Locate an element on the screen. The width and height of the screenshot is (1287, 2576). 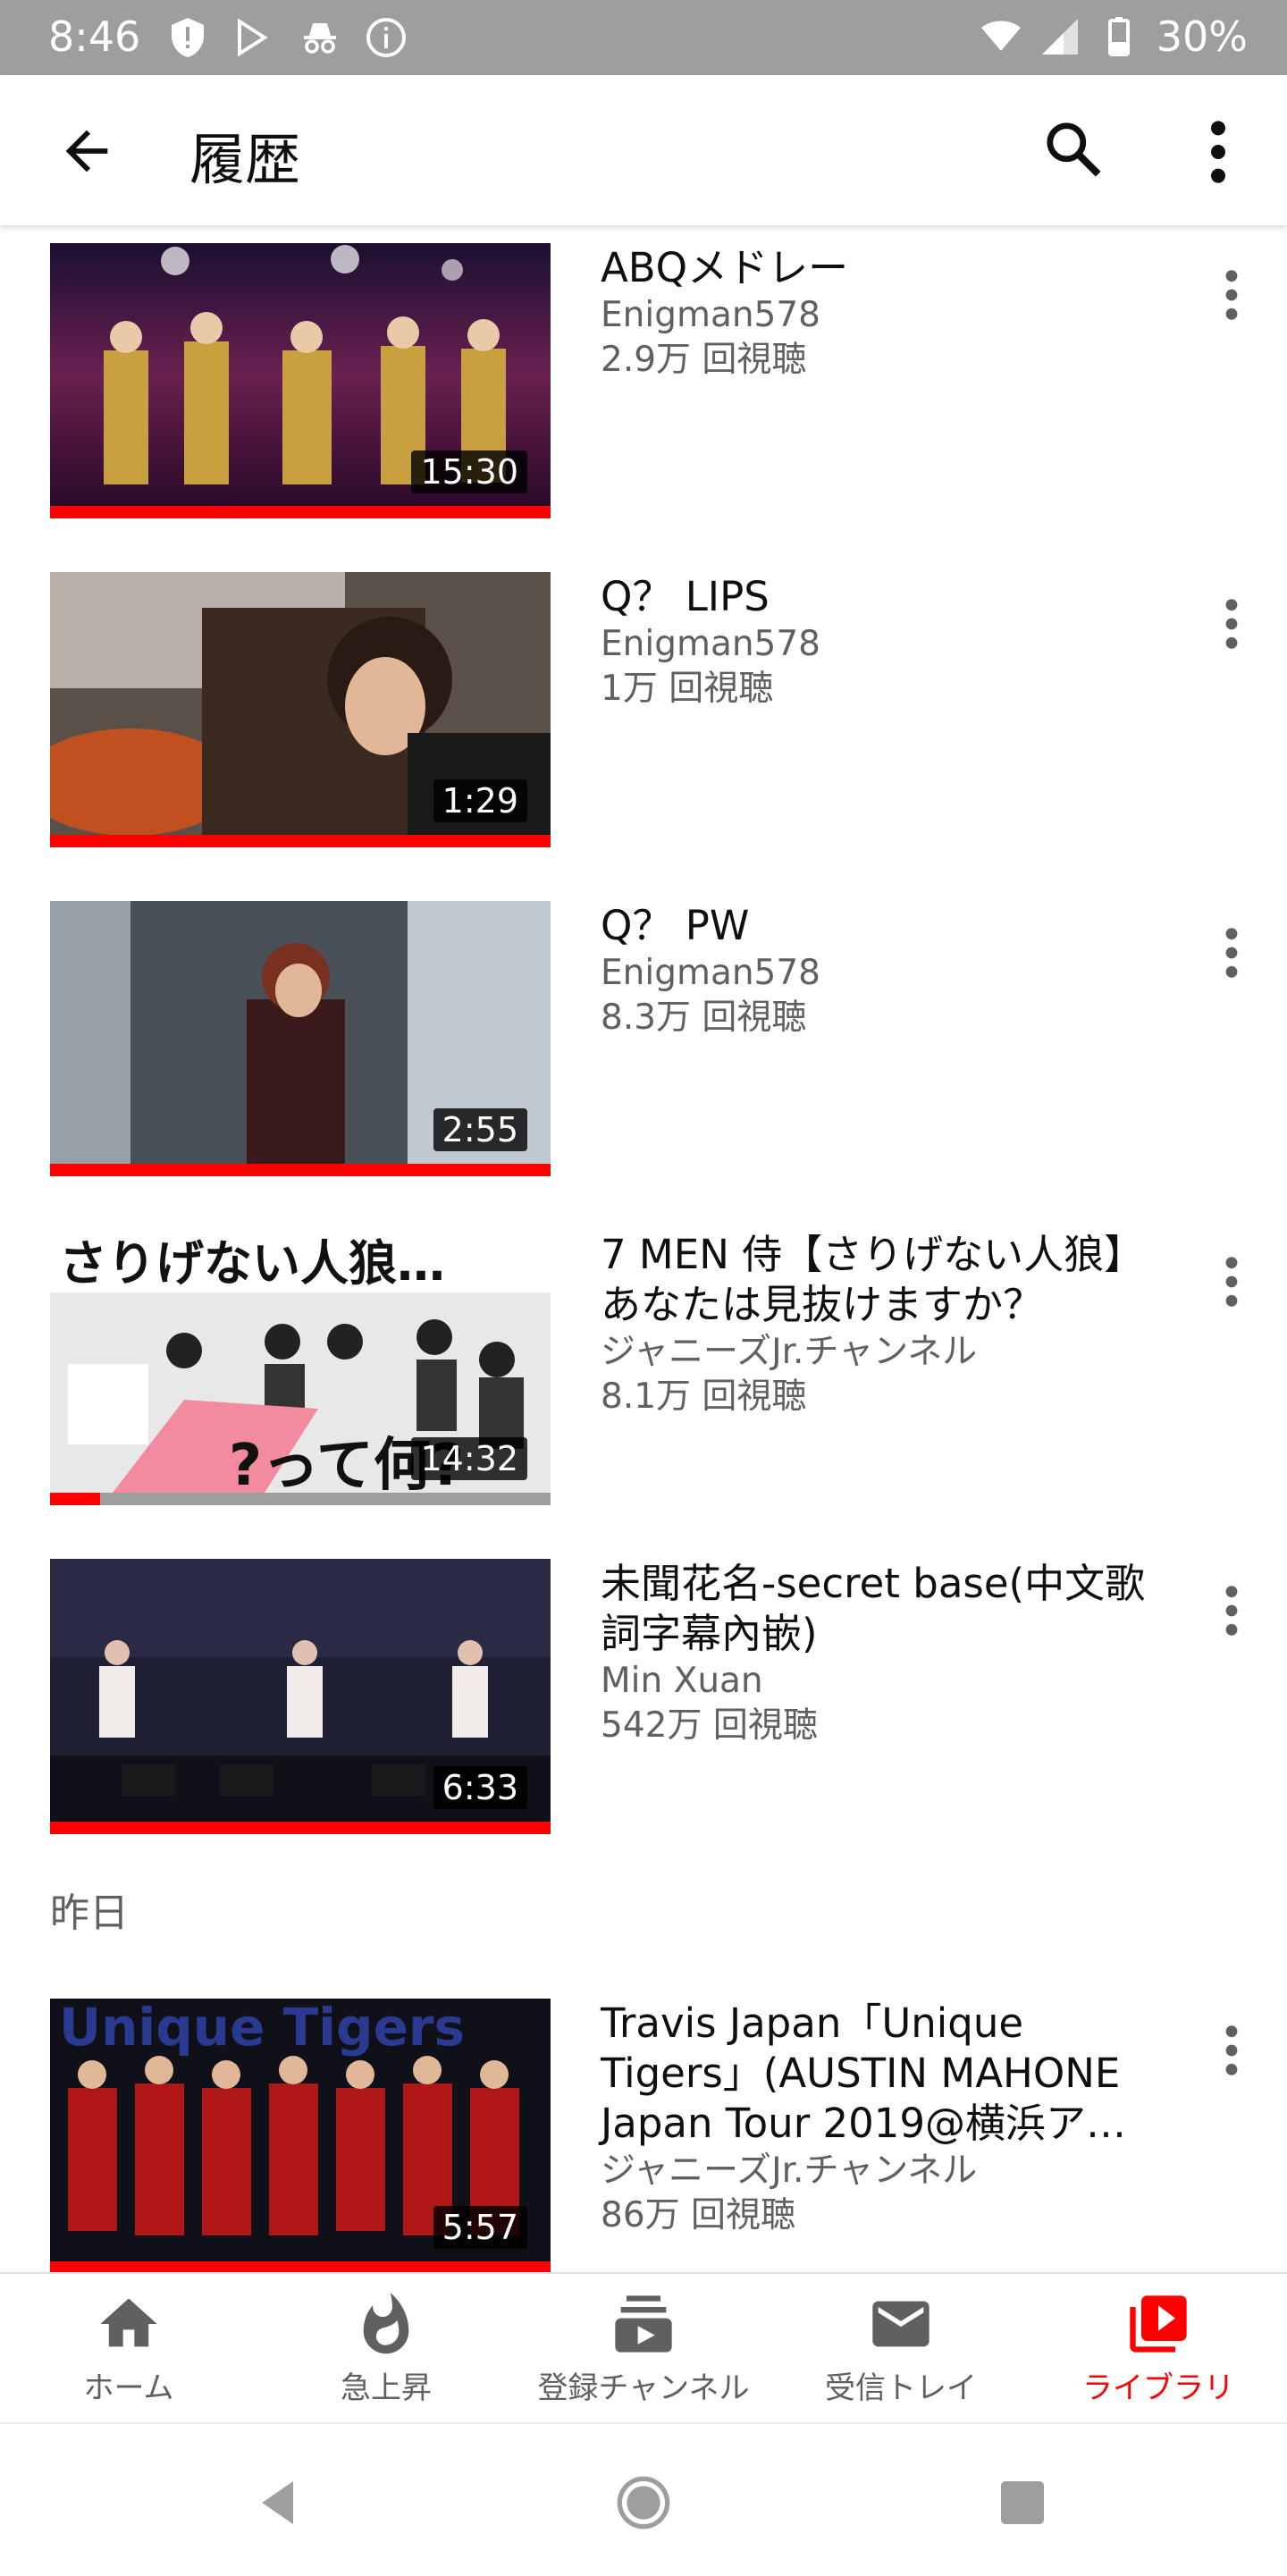
nav-tab-label: ライブラリ is located at coordinates (1158, 2388).